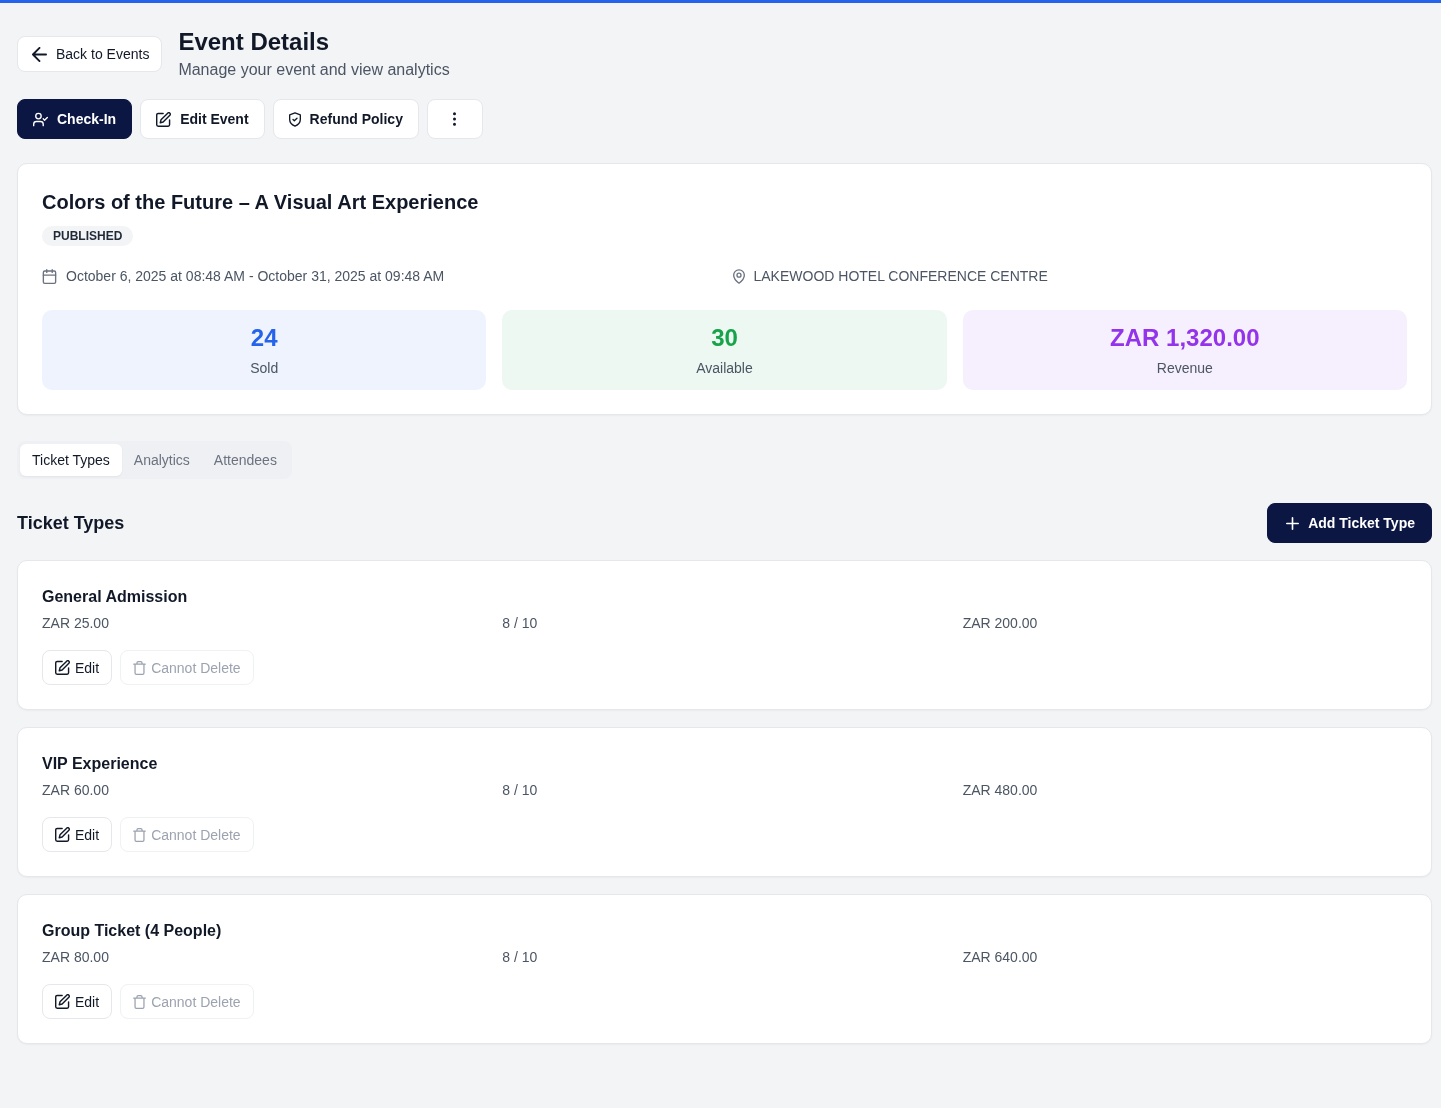  Describe the element at coordinates (1349, 523) in the screenshot. I see `add-ticket-type-button: Add Ticket Type` at that location.